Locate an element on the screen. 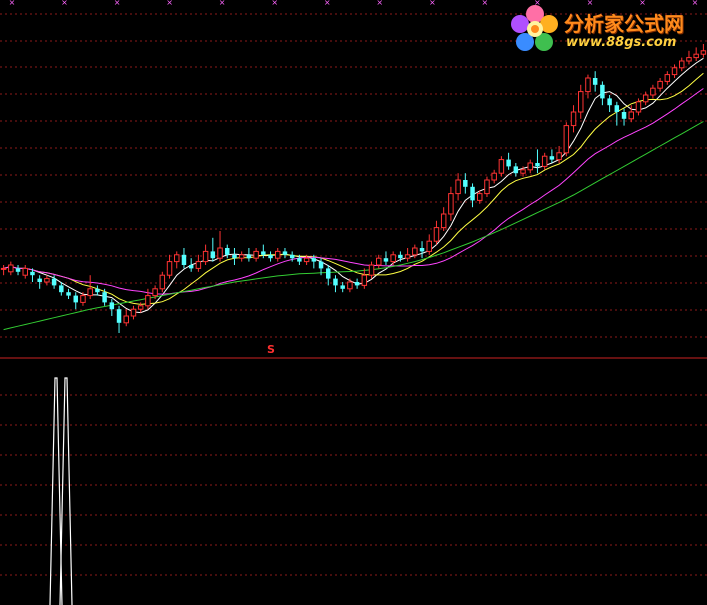 The height and width of the screenshot is (605, 707). site-logo: 分析家公式网 www.88gs.com is located at coordinates (604, 29).